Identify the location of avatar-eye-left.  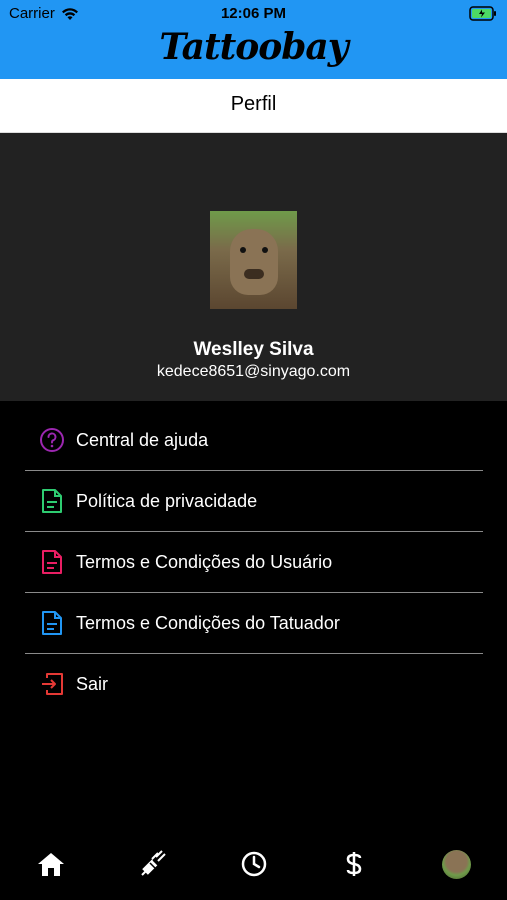
(243, 250).